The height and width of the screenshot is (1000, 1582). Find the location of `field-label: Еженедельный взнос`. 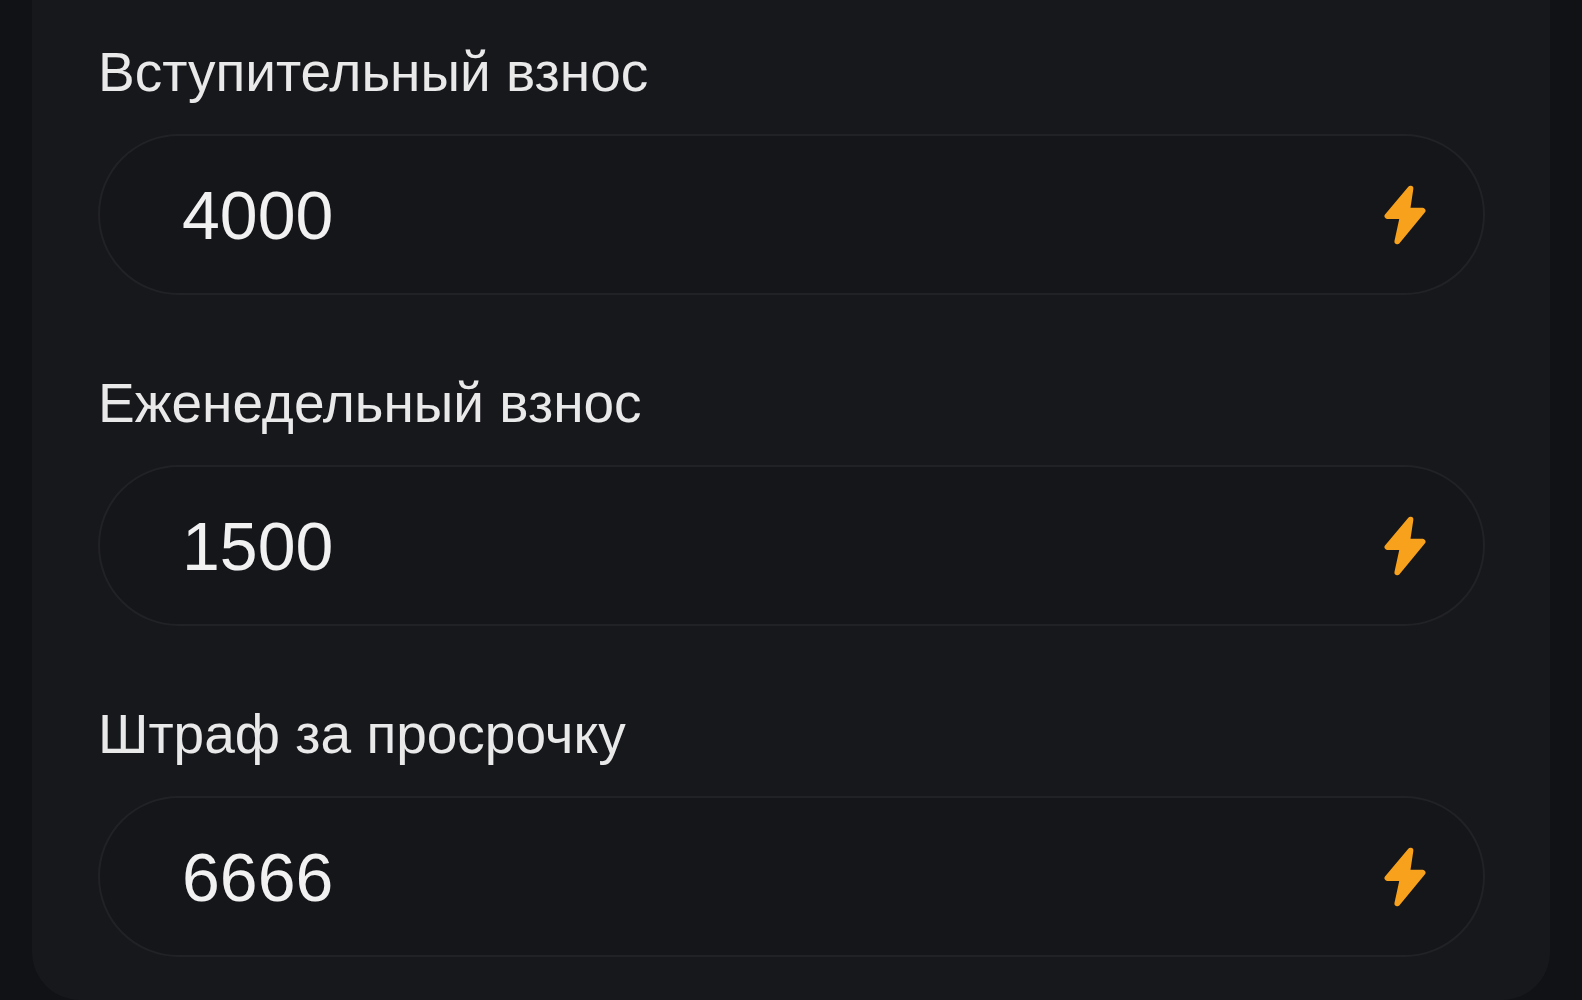

field-label: Еженедельный взнос is located at coordinates (370, 403).